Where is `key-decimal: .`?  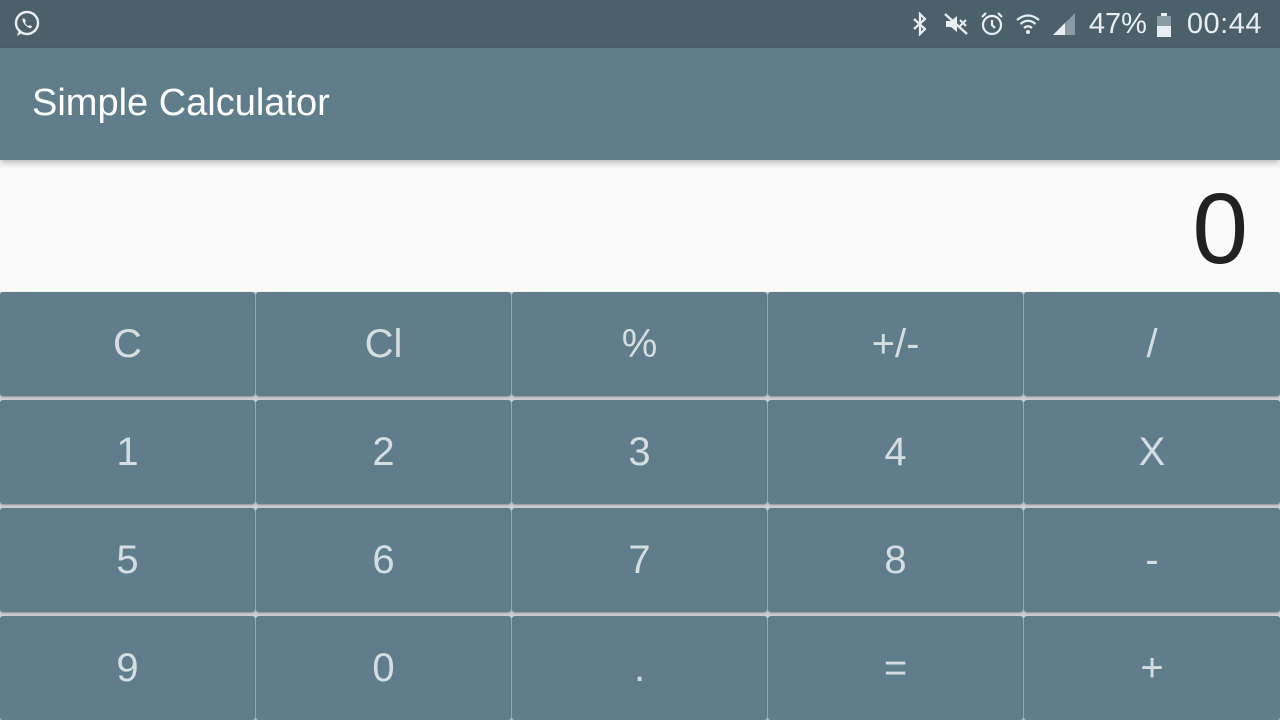 key-decimal: . is located at coordinates (639, 668).